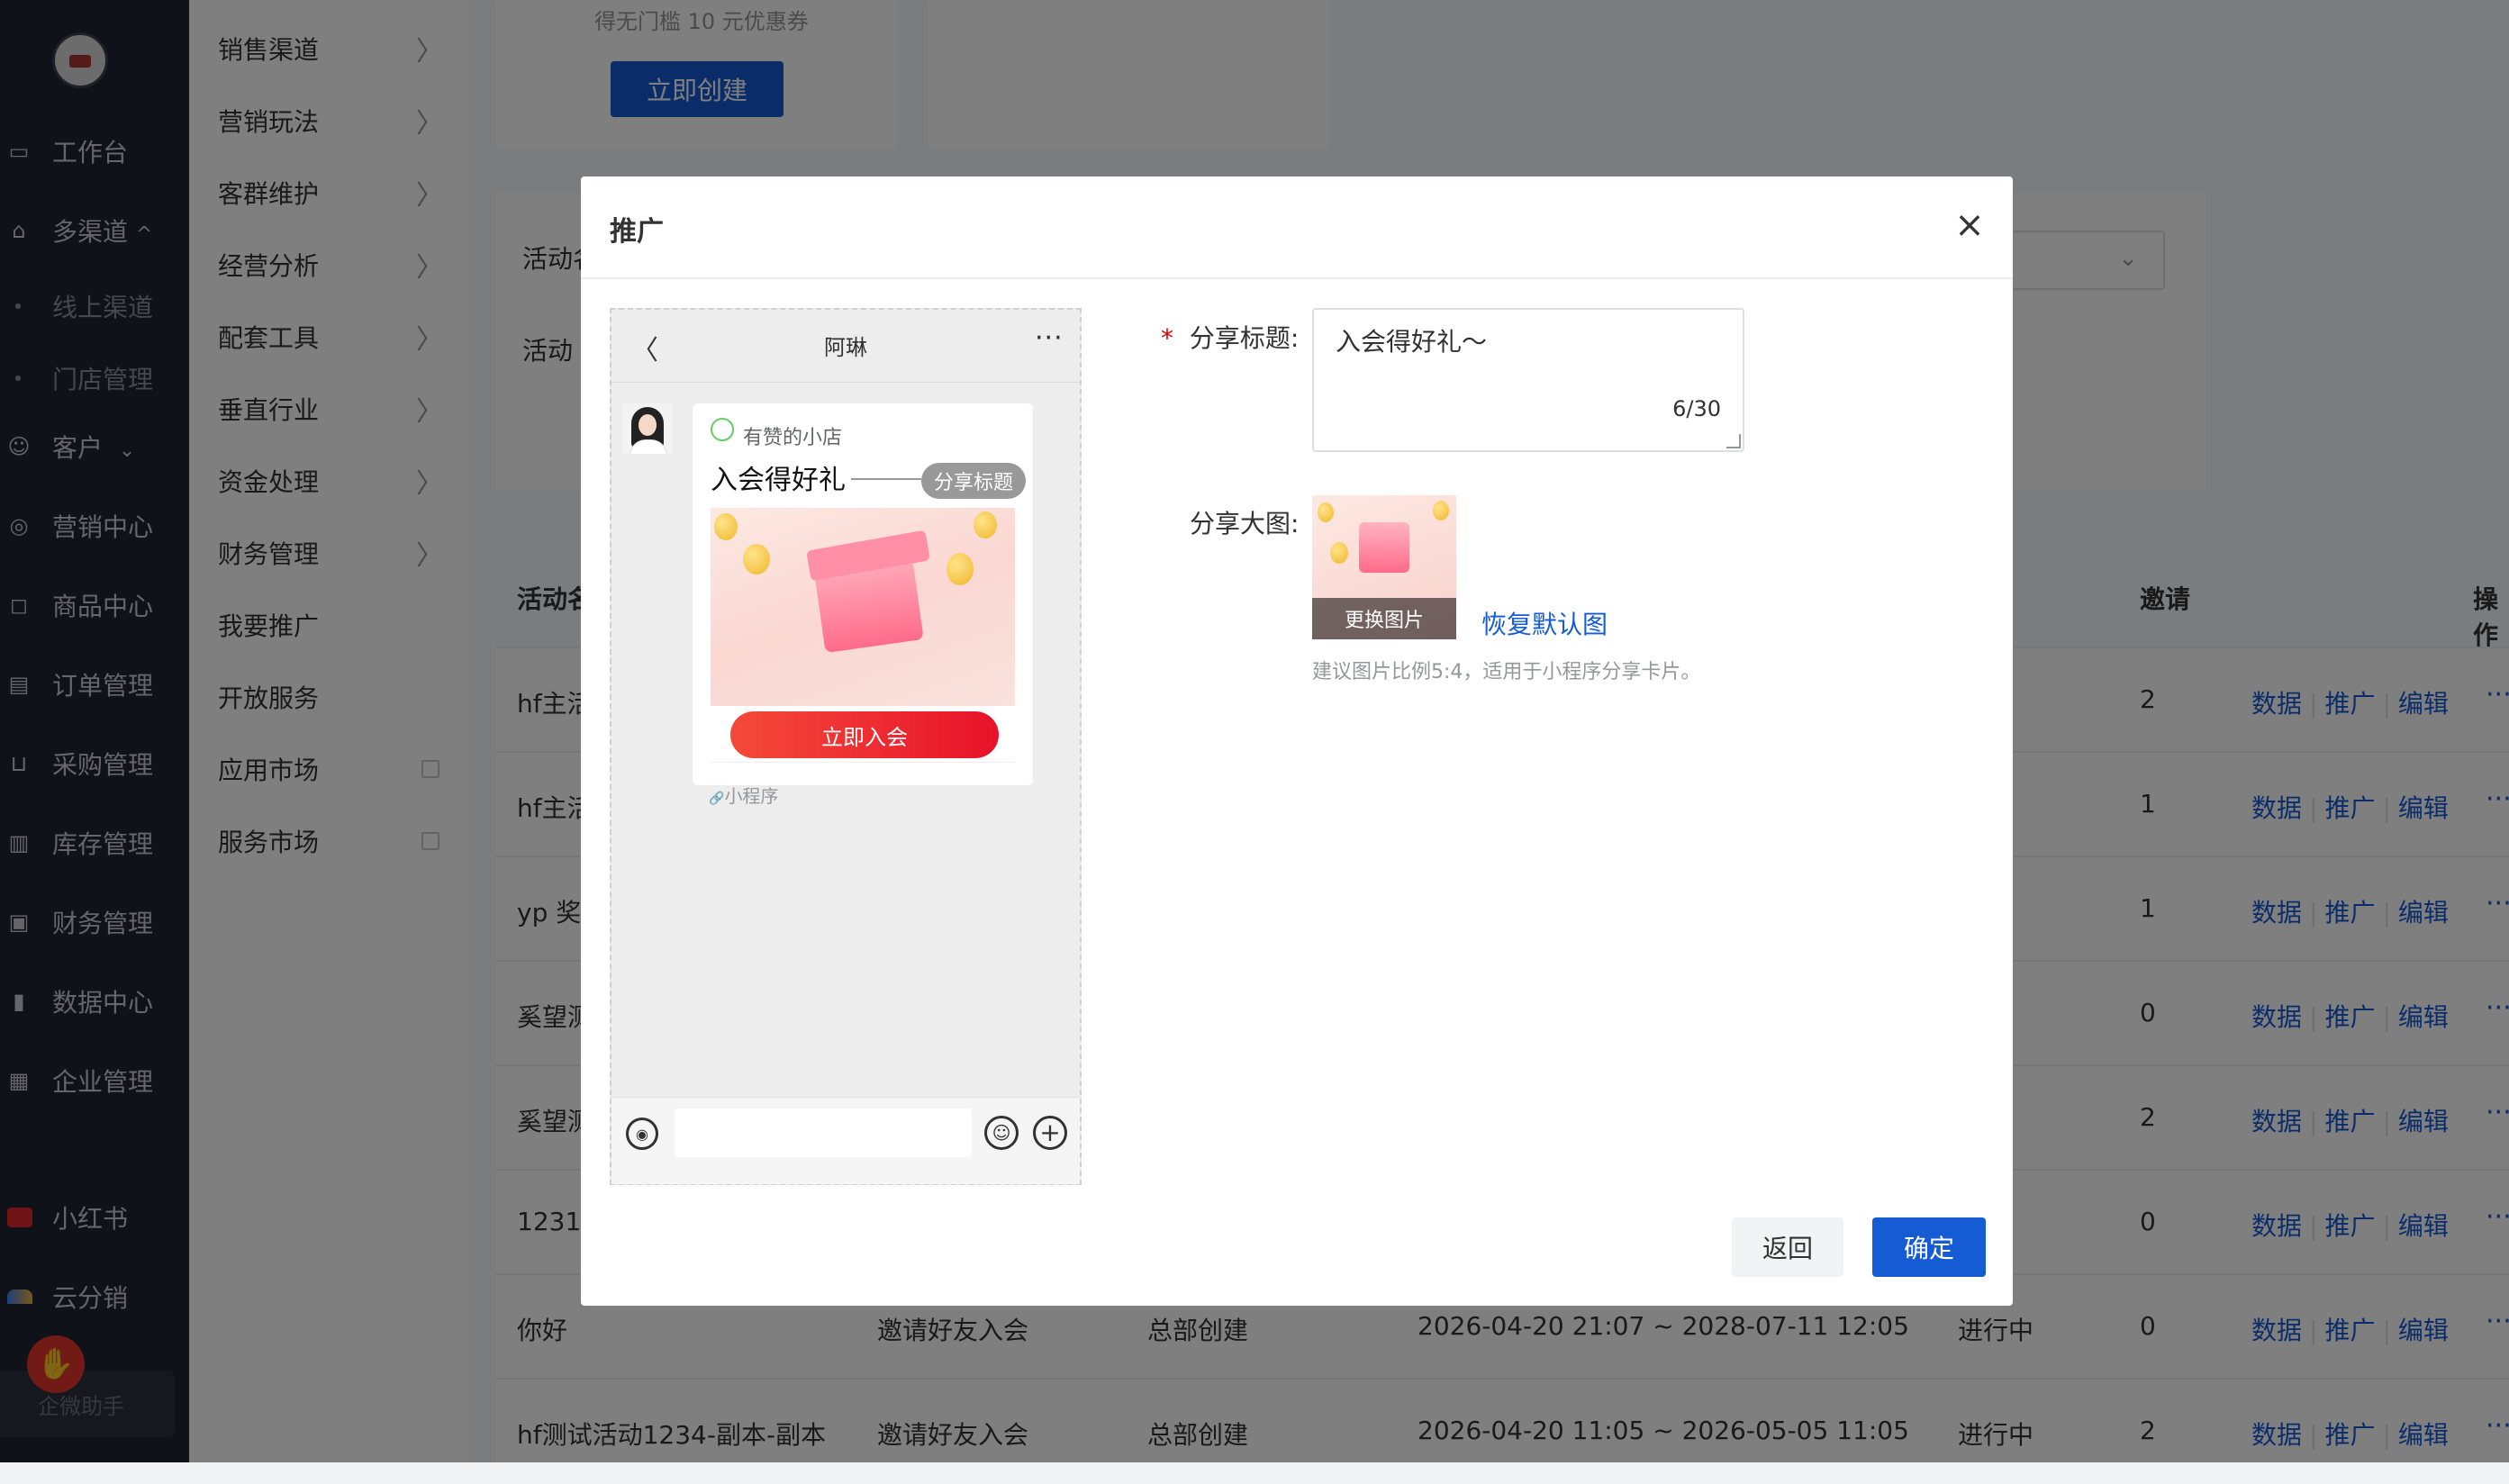 The width and height of the screenshot is (2509, 1484). What do you see at coordinates (1297, 278) in the screenshot?
I see `dialog-divider` at bounding box center [1297, 278].